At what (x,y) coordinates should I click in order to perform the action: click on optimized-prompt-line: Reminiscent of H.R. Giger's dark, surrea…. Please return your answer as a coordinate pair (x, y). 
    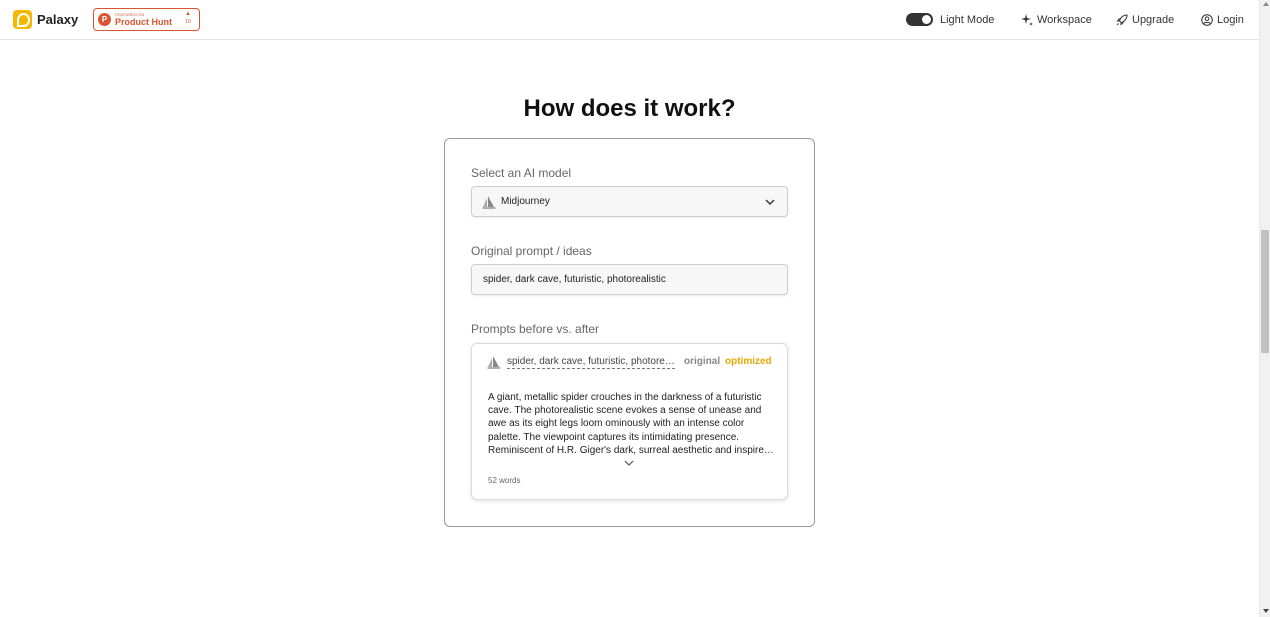
    Looking at the image, I should click on (631, 450).